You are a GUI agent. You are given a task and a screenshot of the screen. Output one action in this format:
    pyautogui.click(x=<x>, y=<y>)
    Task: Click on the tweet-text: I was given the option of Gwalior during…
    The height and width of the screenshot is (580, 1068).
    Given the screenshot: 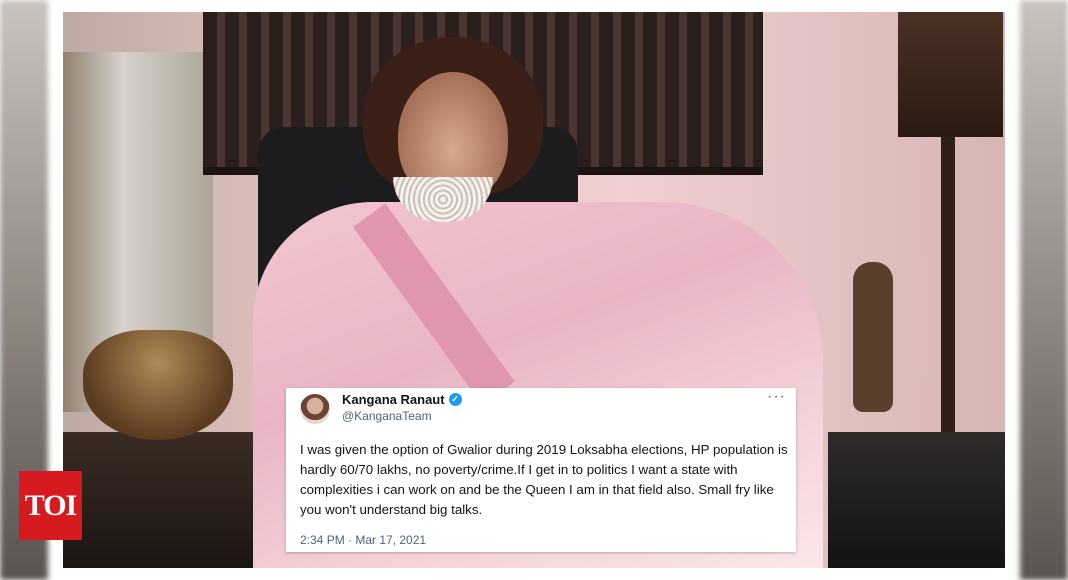 What is the action you would take?
    pyautogui.click(x=544, y=479)
    